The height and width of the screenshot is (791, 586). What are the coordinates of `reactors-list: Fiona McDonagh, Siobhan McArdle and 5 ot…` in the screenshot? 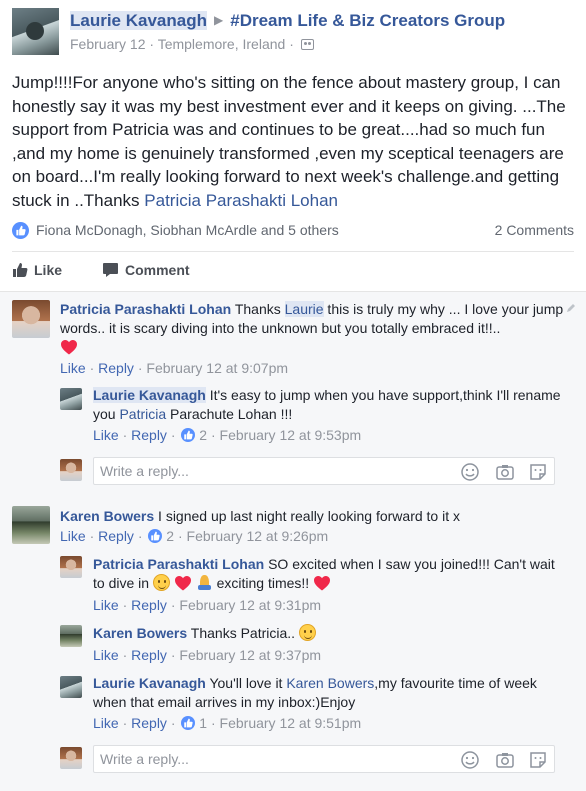 It's located at (187, 230).